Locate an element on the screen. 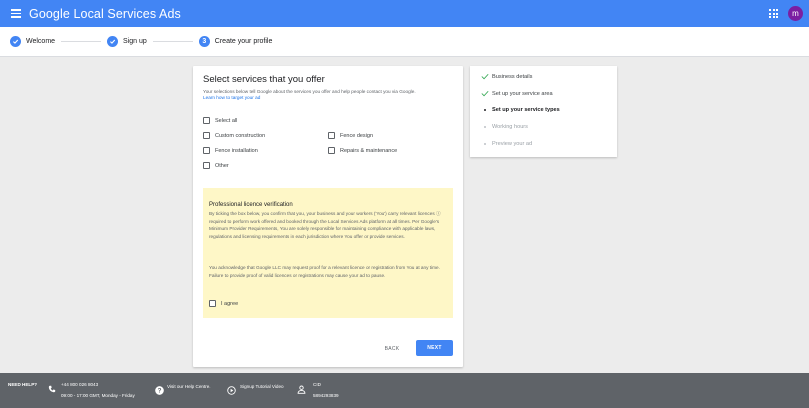 This screenshot has height=408, width=809. apps-grid-icon is located at coordinates (773, 13).